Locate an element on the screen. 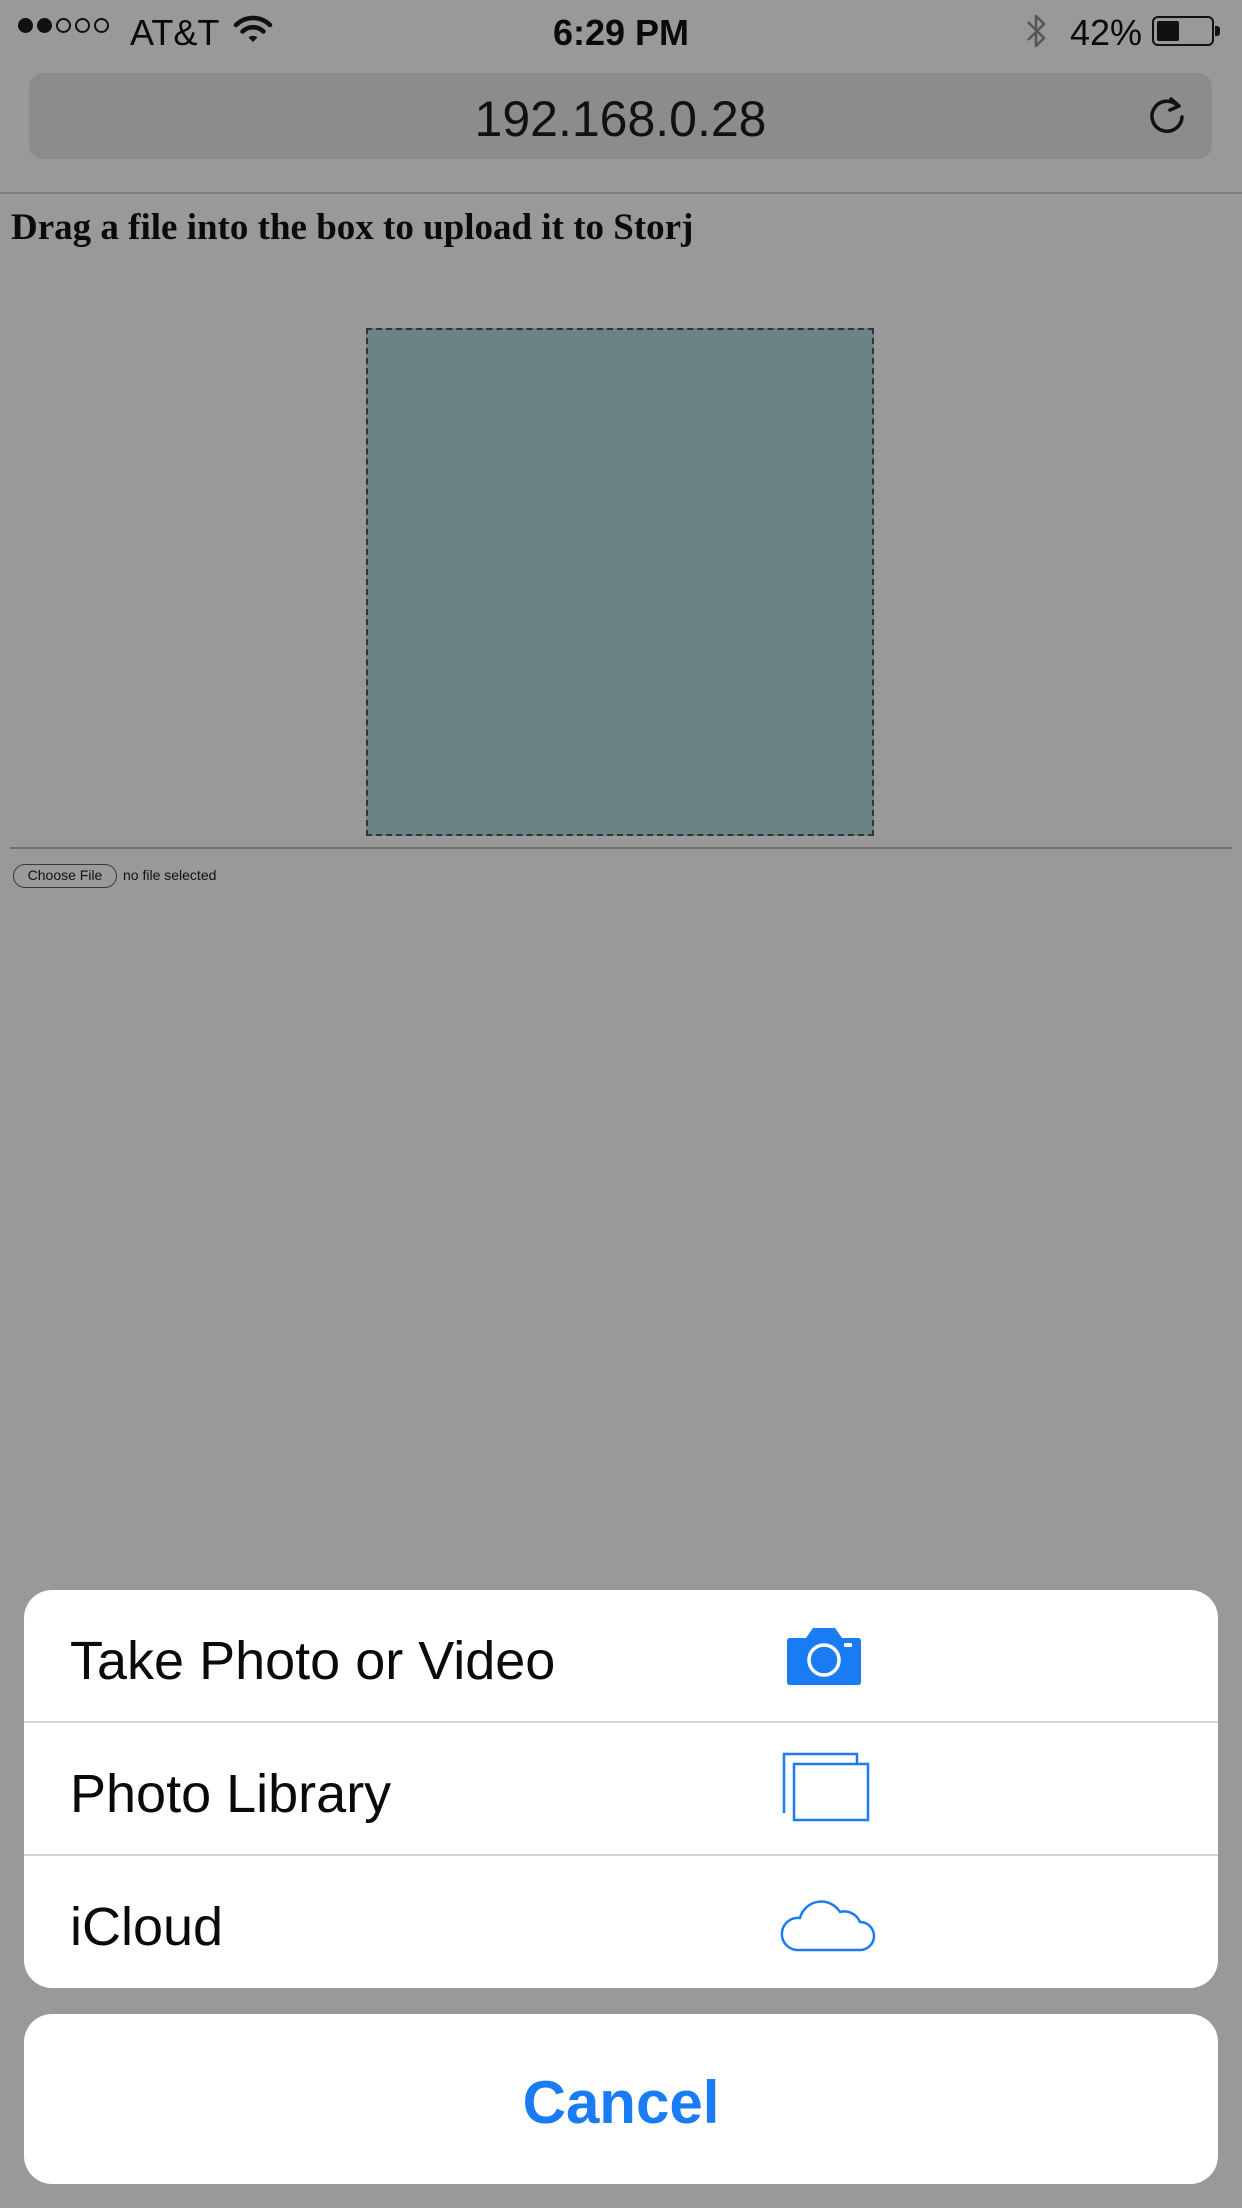 Image resolution: width=1242 pixels, height=2208 pixels. cancel-button: Cancel is located at coordinates (621, 2099).